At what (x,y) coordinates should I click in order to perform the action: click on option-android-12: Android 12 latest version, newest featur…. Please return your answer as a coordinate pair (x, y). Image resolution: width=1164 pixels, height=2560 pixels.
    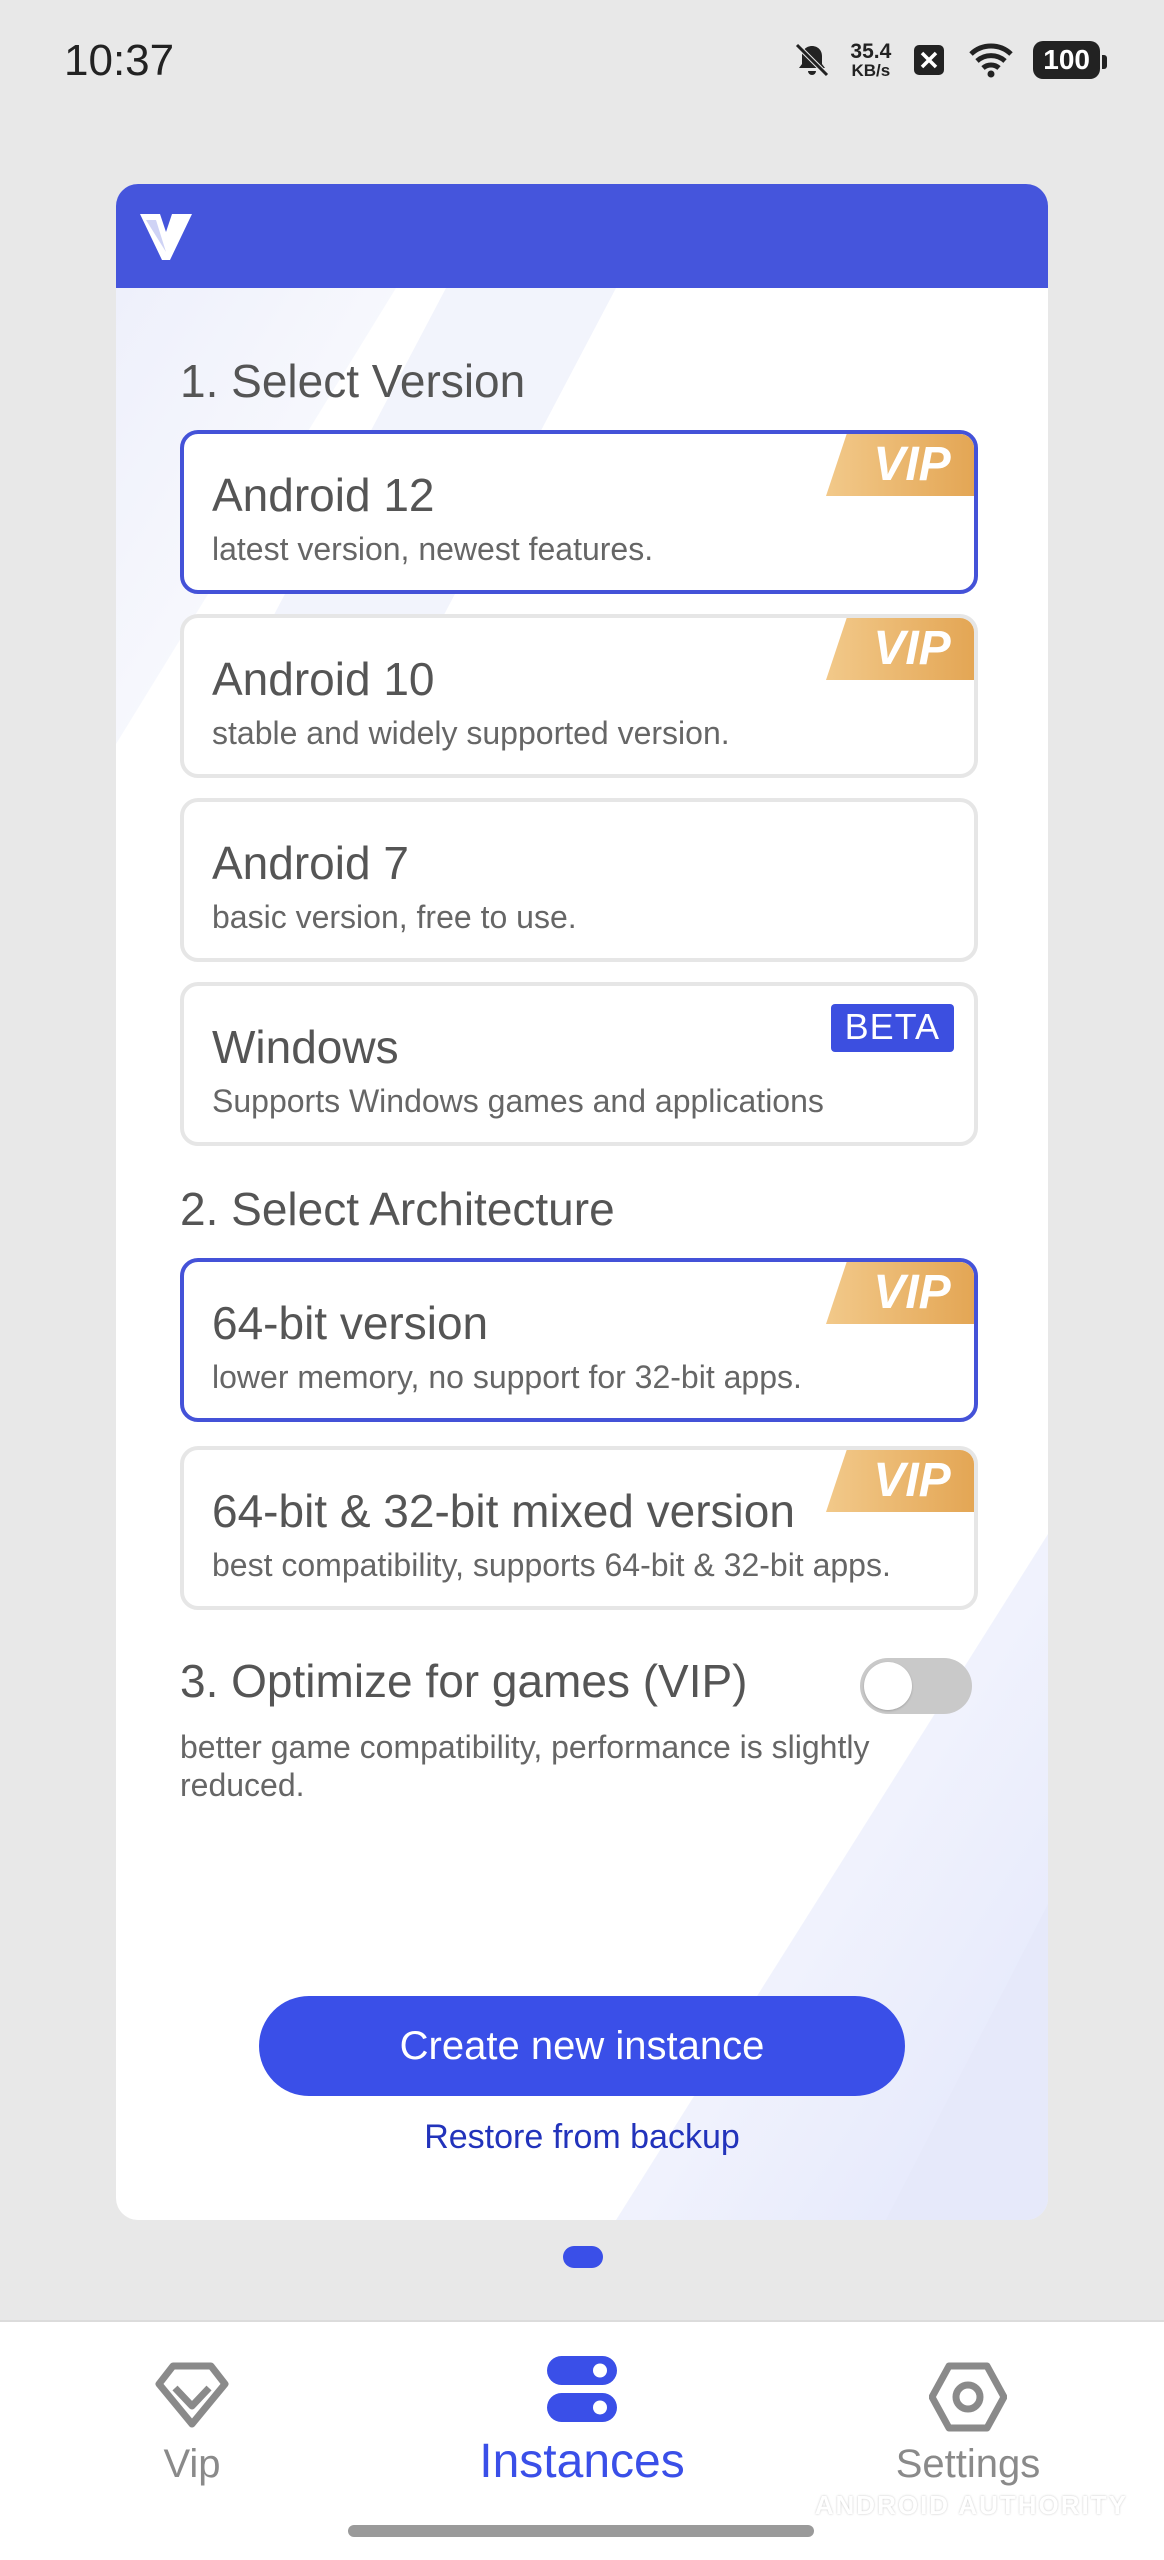
    Looking at the image, I should click on (579, 512).